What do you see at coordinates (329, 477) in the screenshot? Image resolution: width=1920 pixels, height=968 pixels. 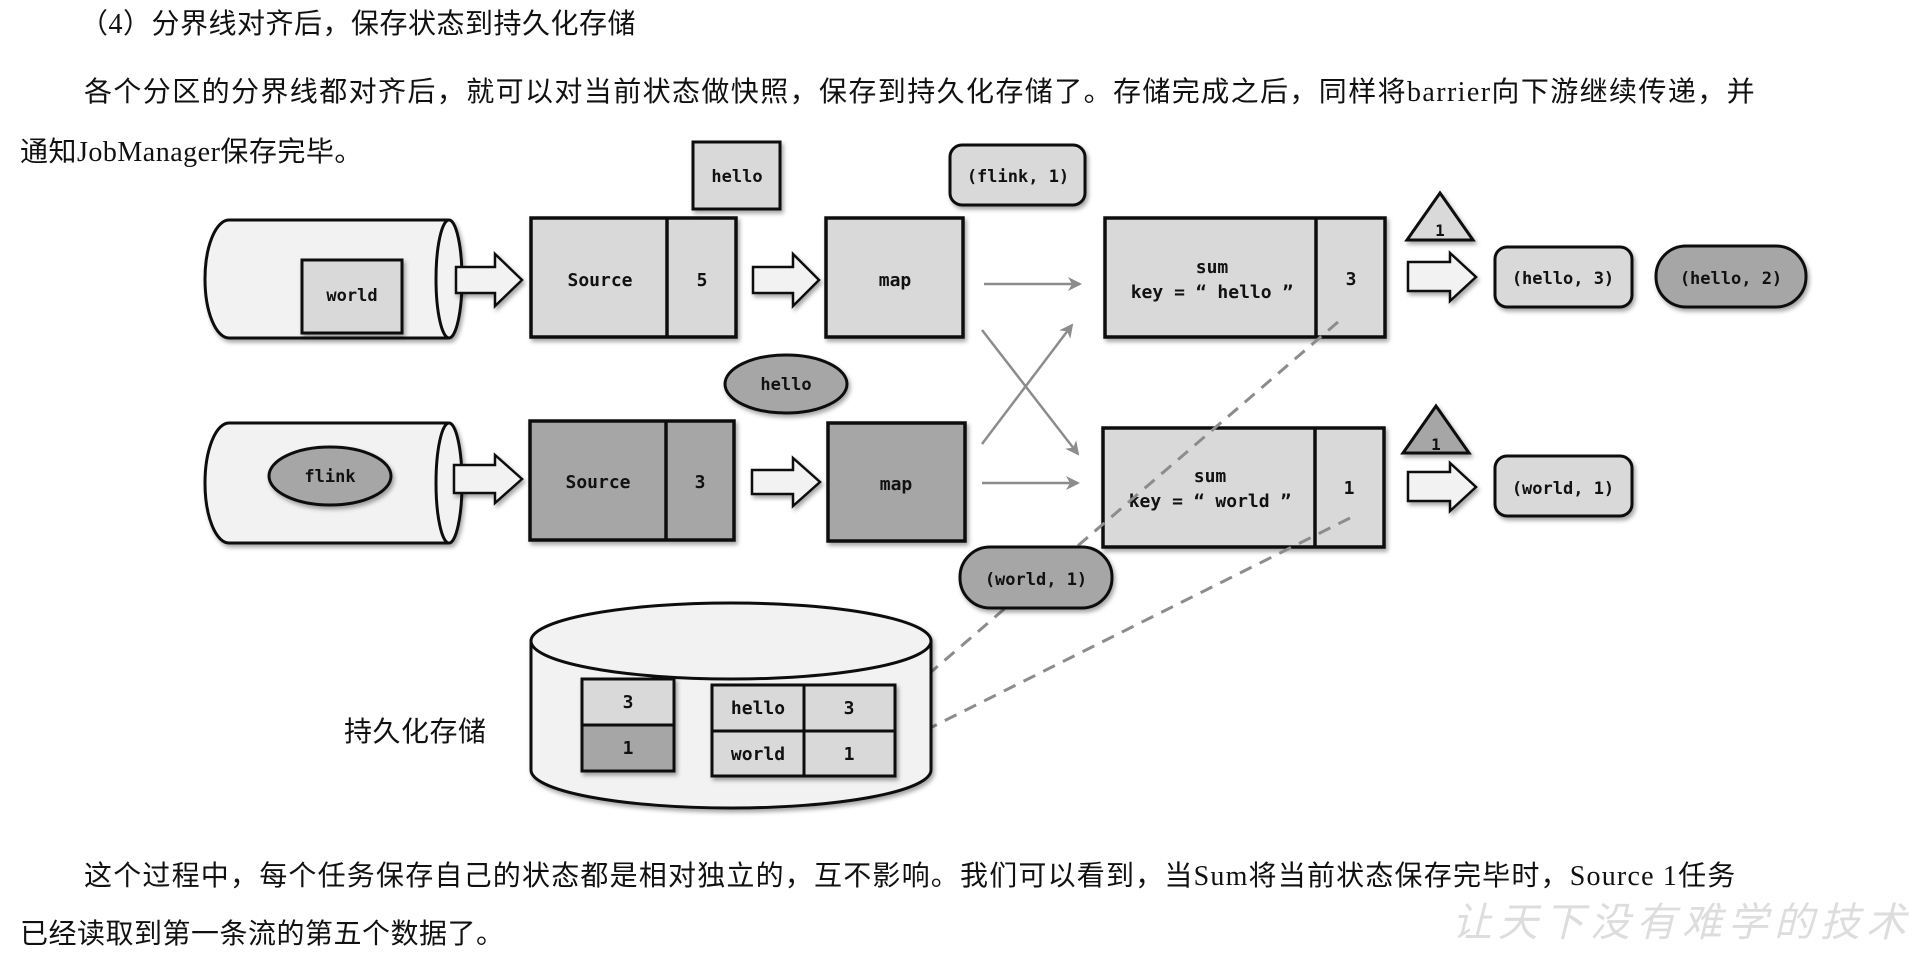 I see `stream-item-label: flink` at bounding box center [329, 477].